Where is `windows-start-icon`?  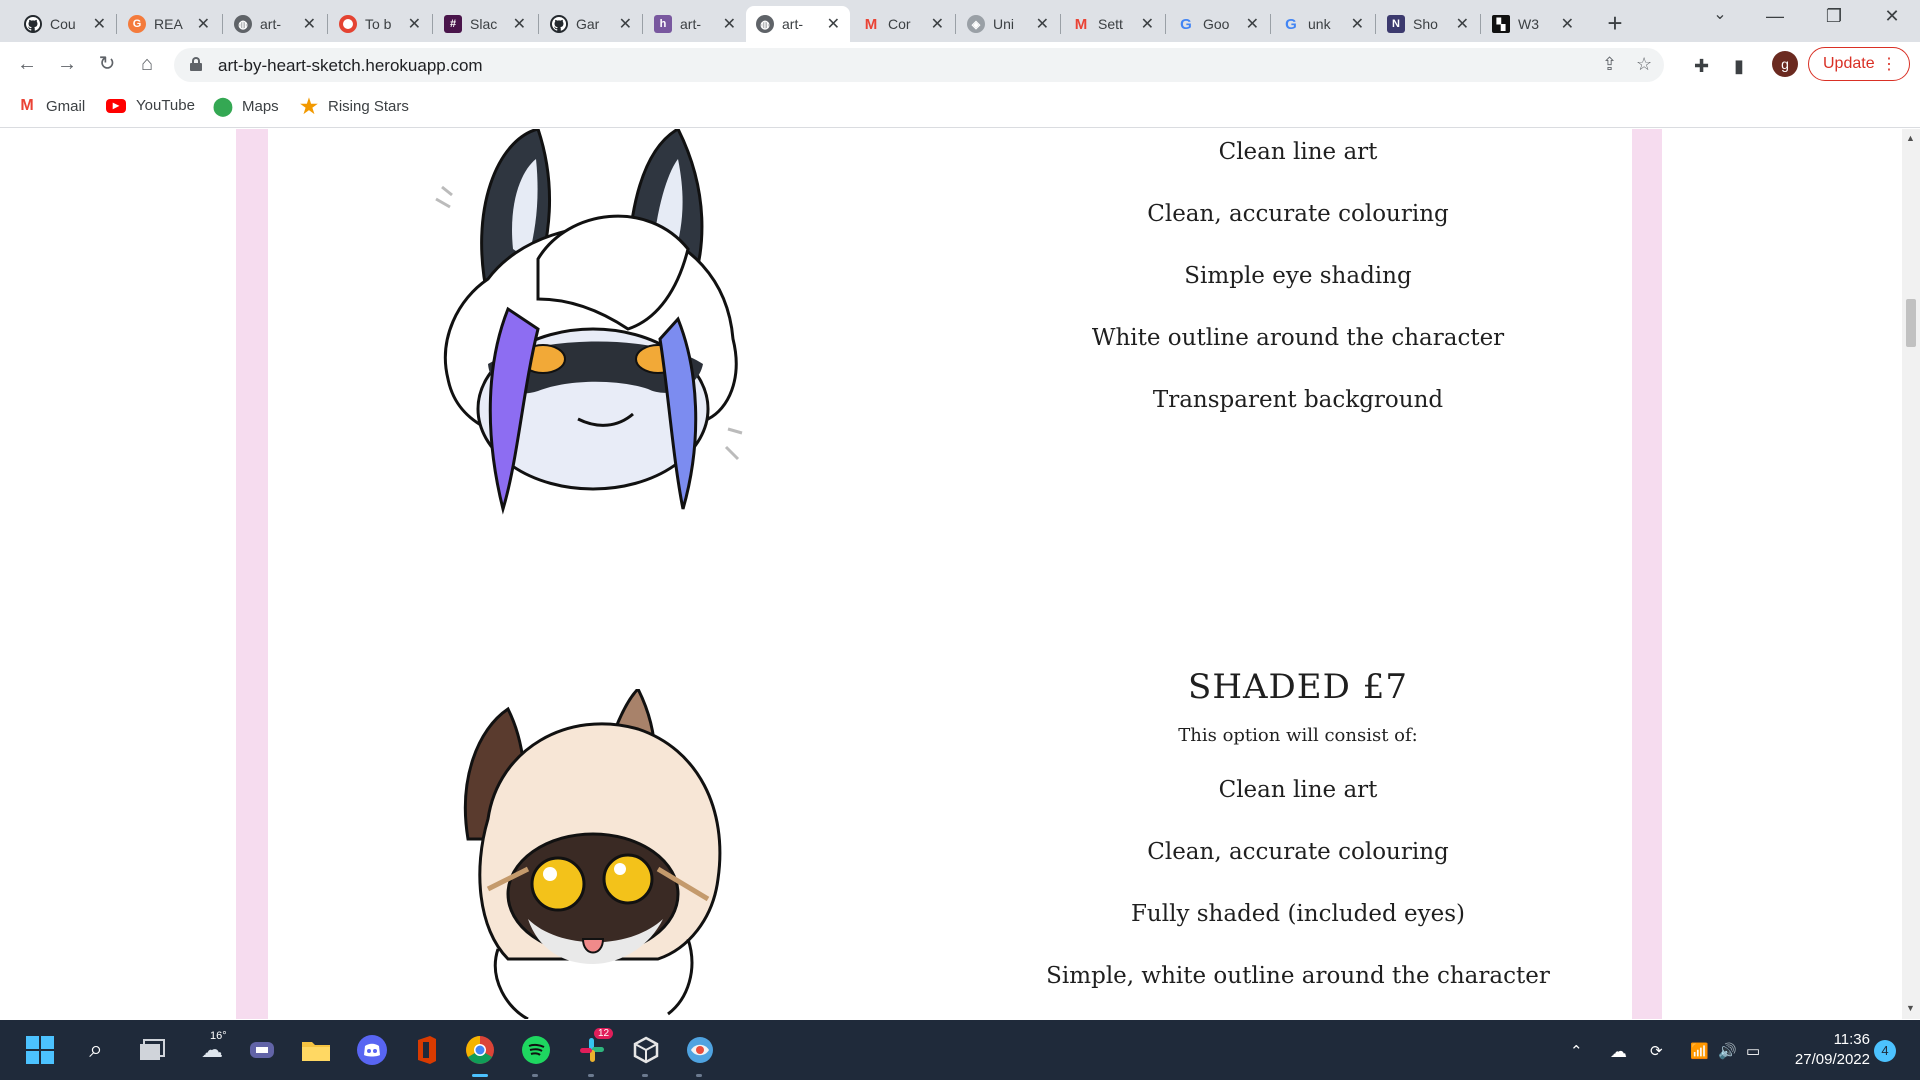 windows-start-icon is located at coordinates (40, 1050).